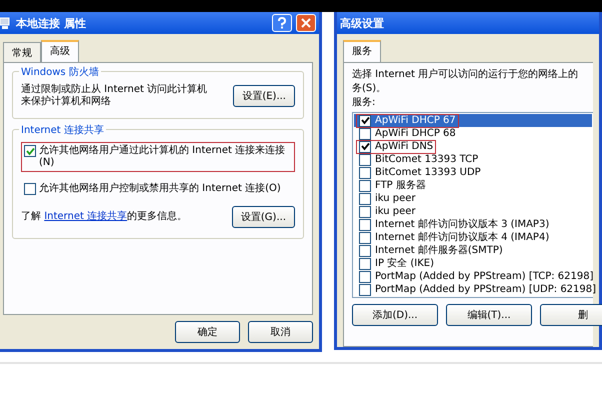 This screenshot has height=402, width=602. I want to click on tab: 服务, so click(362, 51).